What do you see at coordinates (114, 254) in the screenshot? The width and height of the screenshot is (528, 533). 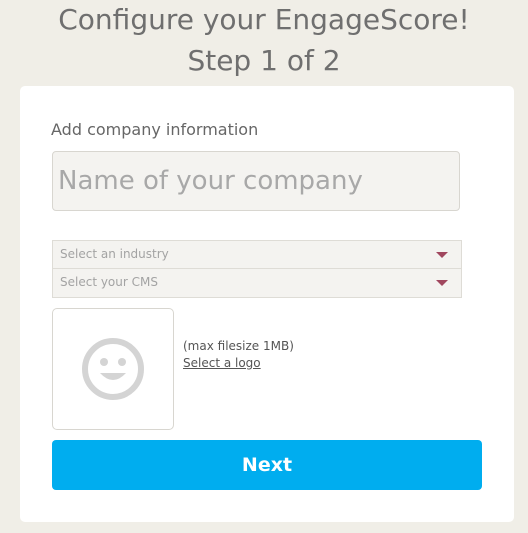 I see `industry-select-label: Select an industry` at bounding box center [114, 254].